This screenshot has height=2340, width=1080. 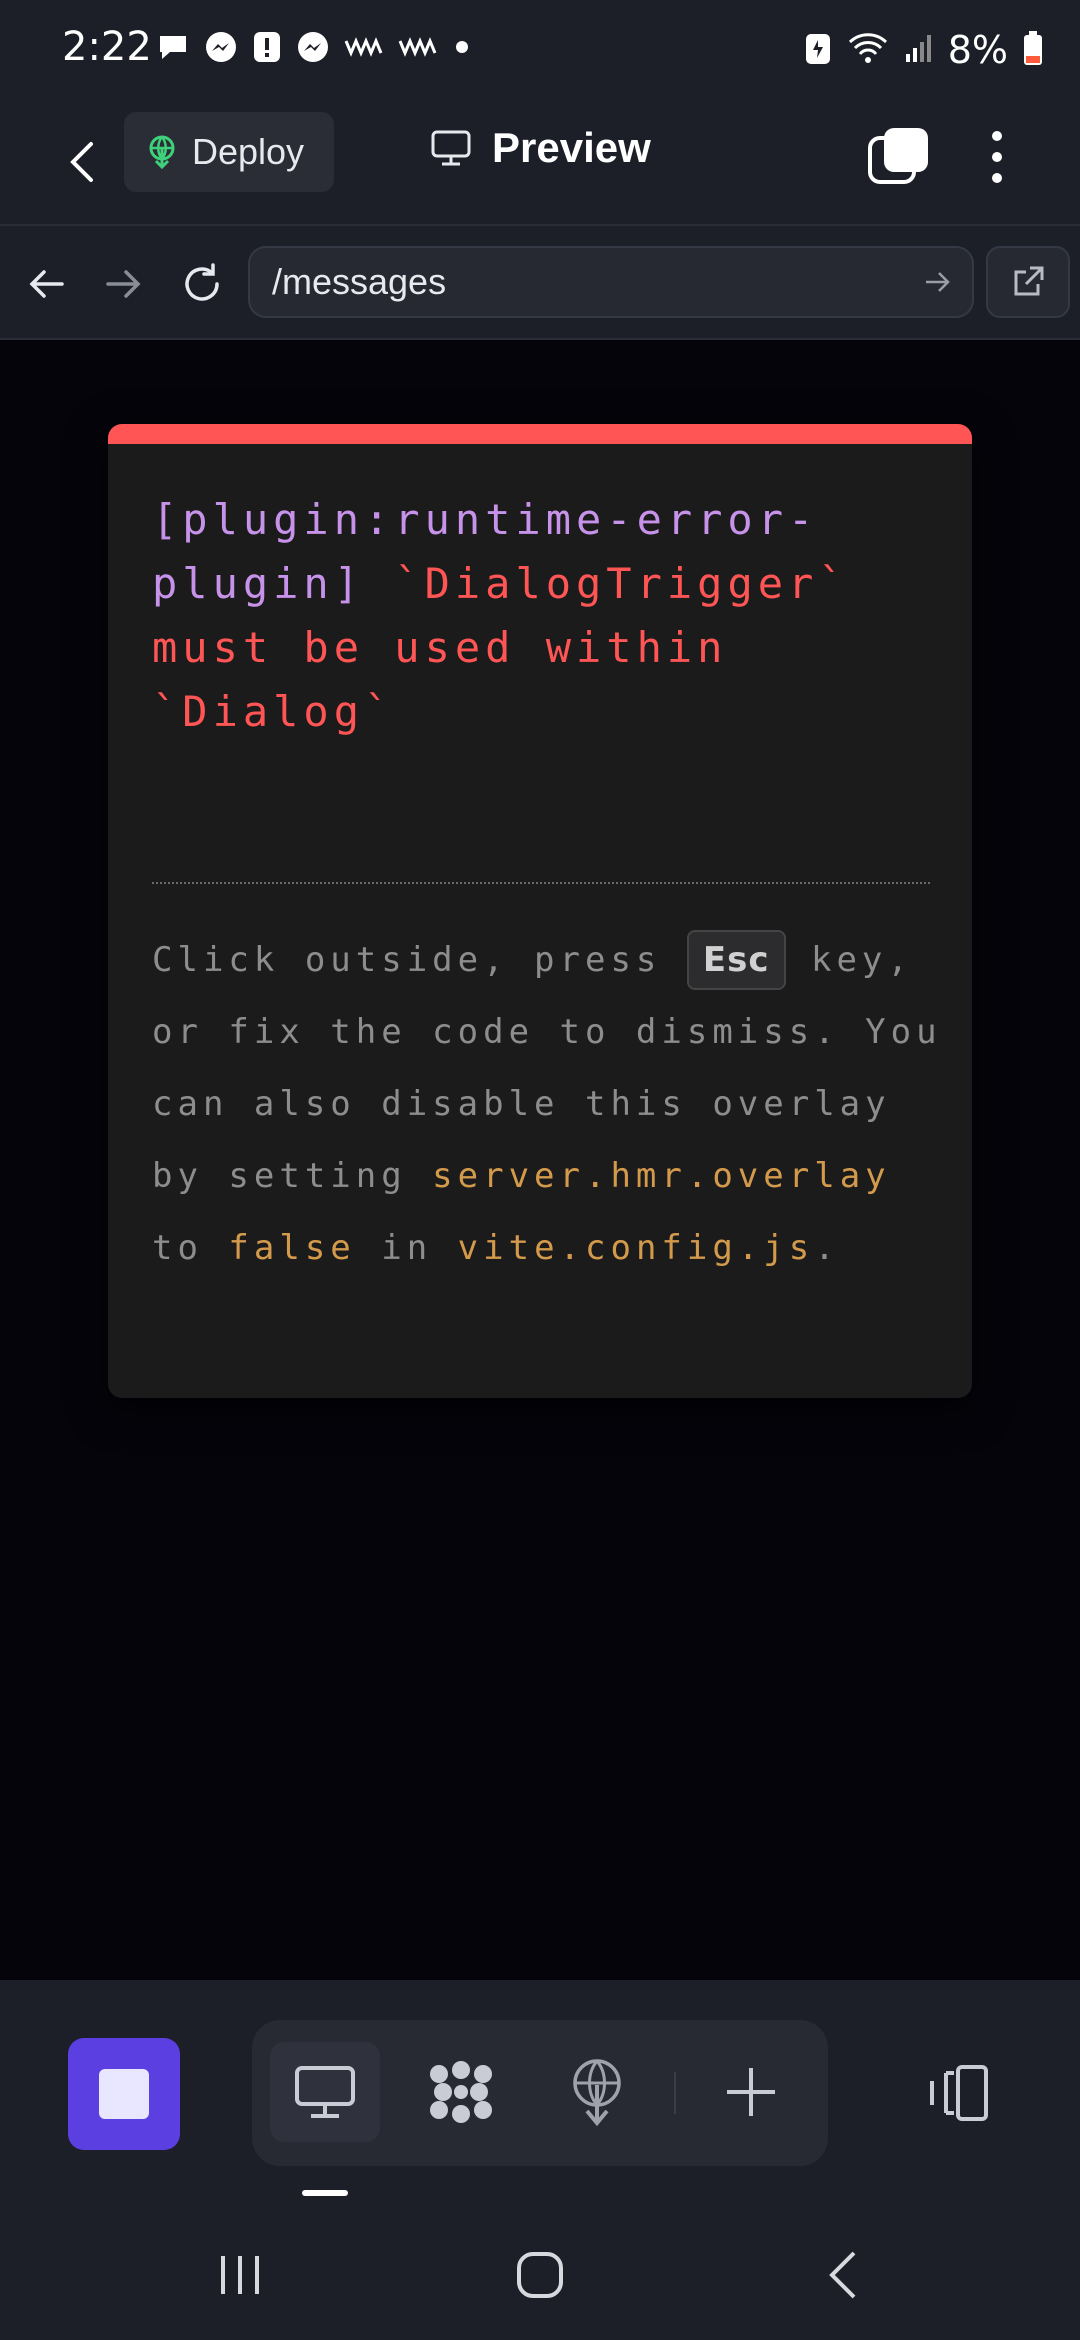 I want to click on url-input: /messages, so click(x=611, y=282).